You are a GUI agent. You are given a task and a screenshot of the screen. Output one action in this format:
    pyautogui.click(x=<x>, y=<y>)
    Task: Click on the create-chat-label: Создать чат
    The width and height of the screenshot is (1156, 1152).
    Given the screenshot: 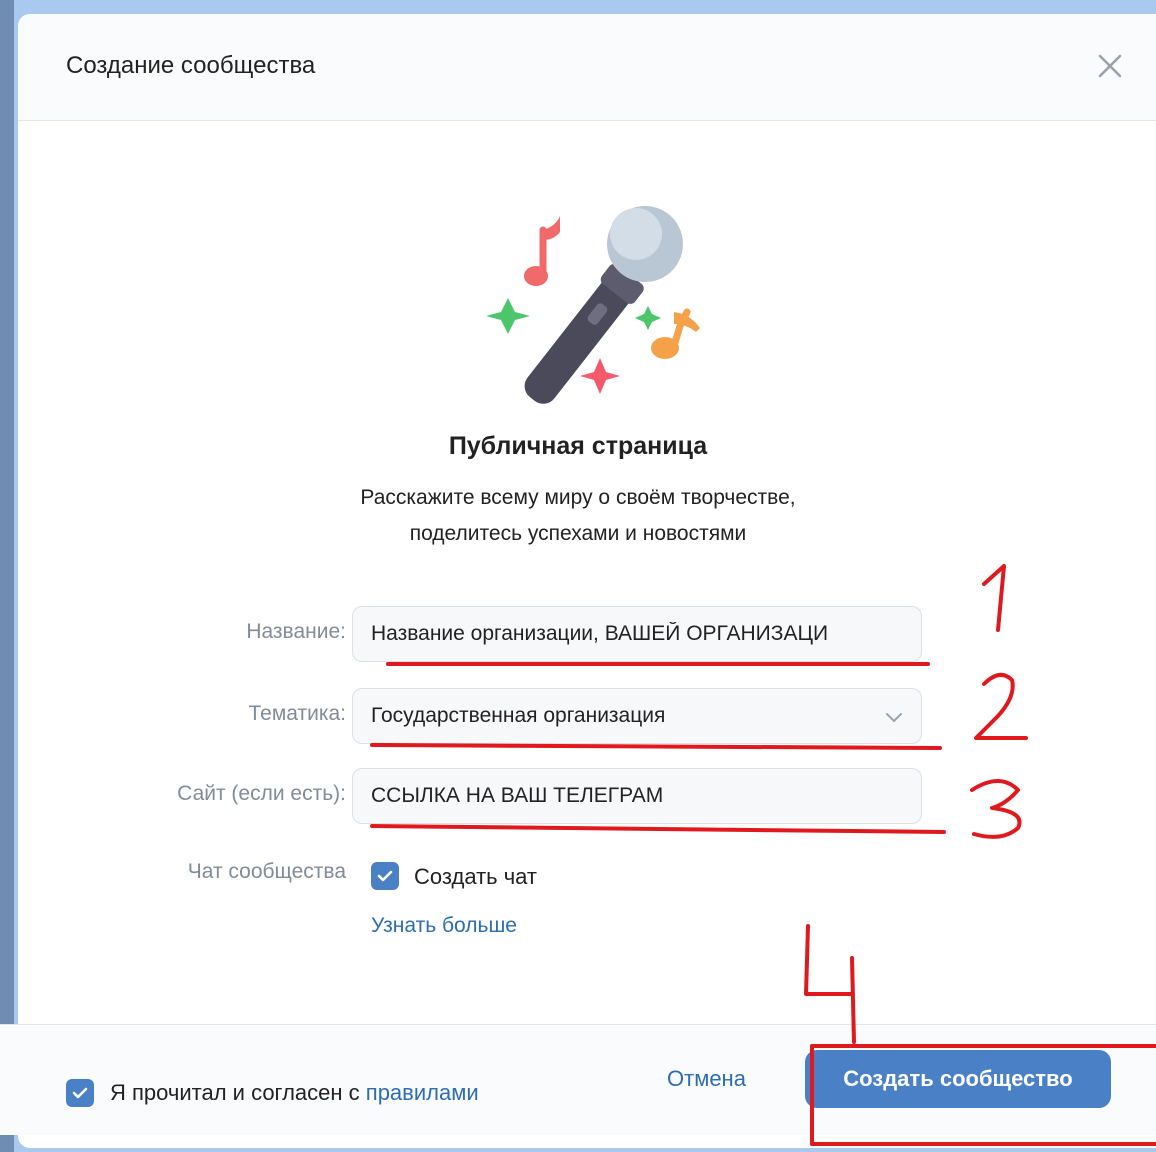 What is the action you would take?
    pyautogui.click(x=475, y=877)
    